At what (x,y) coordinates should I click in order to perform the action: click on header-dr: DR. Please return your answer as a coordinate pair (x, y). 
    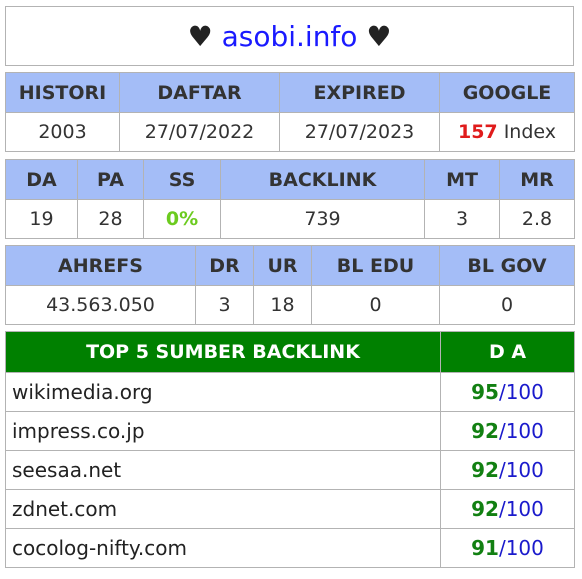
    Looking at the image, I should click on (224, 265).